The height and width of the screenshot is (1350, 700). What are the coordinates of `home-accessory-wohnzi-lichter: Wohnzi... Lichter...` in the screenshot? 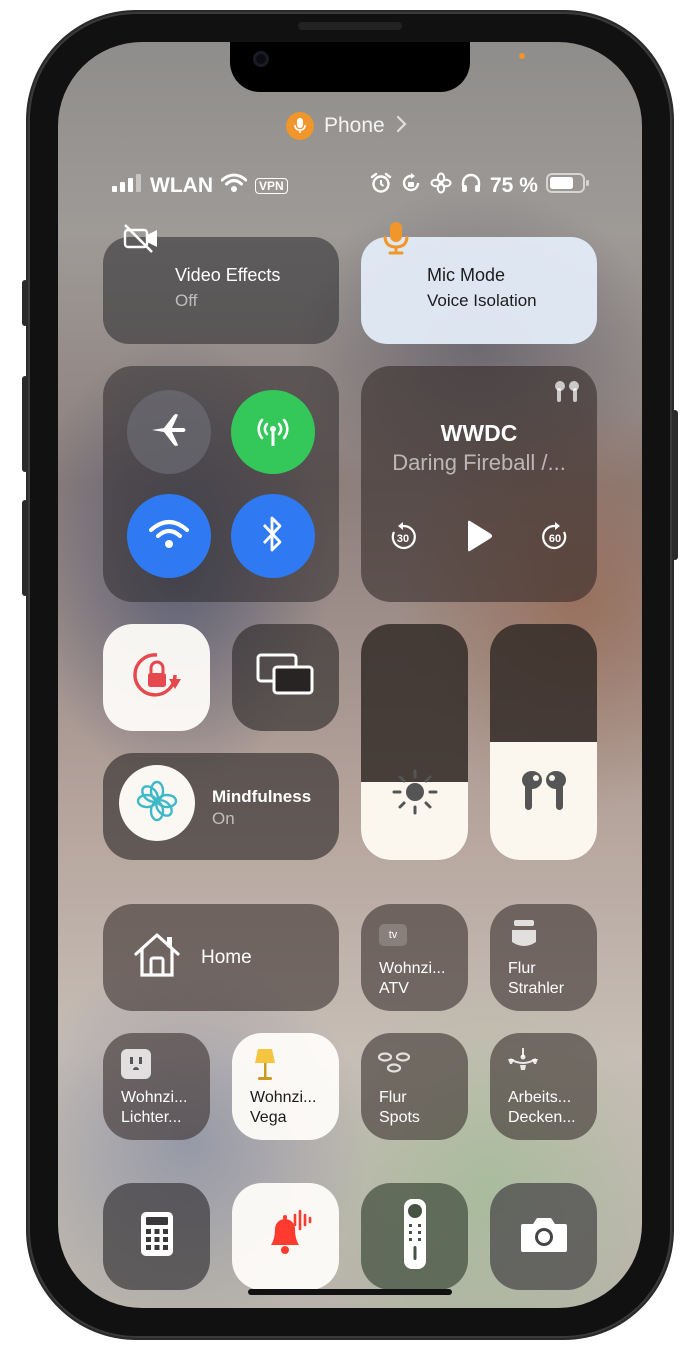 It's located at (156, 1086).